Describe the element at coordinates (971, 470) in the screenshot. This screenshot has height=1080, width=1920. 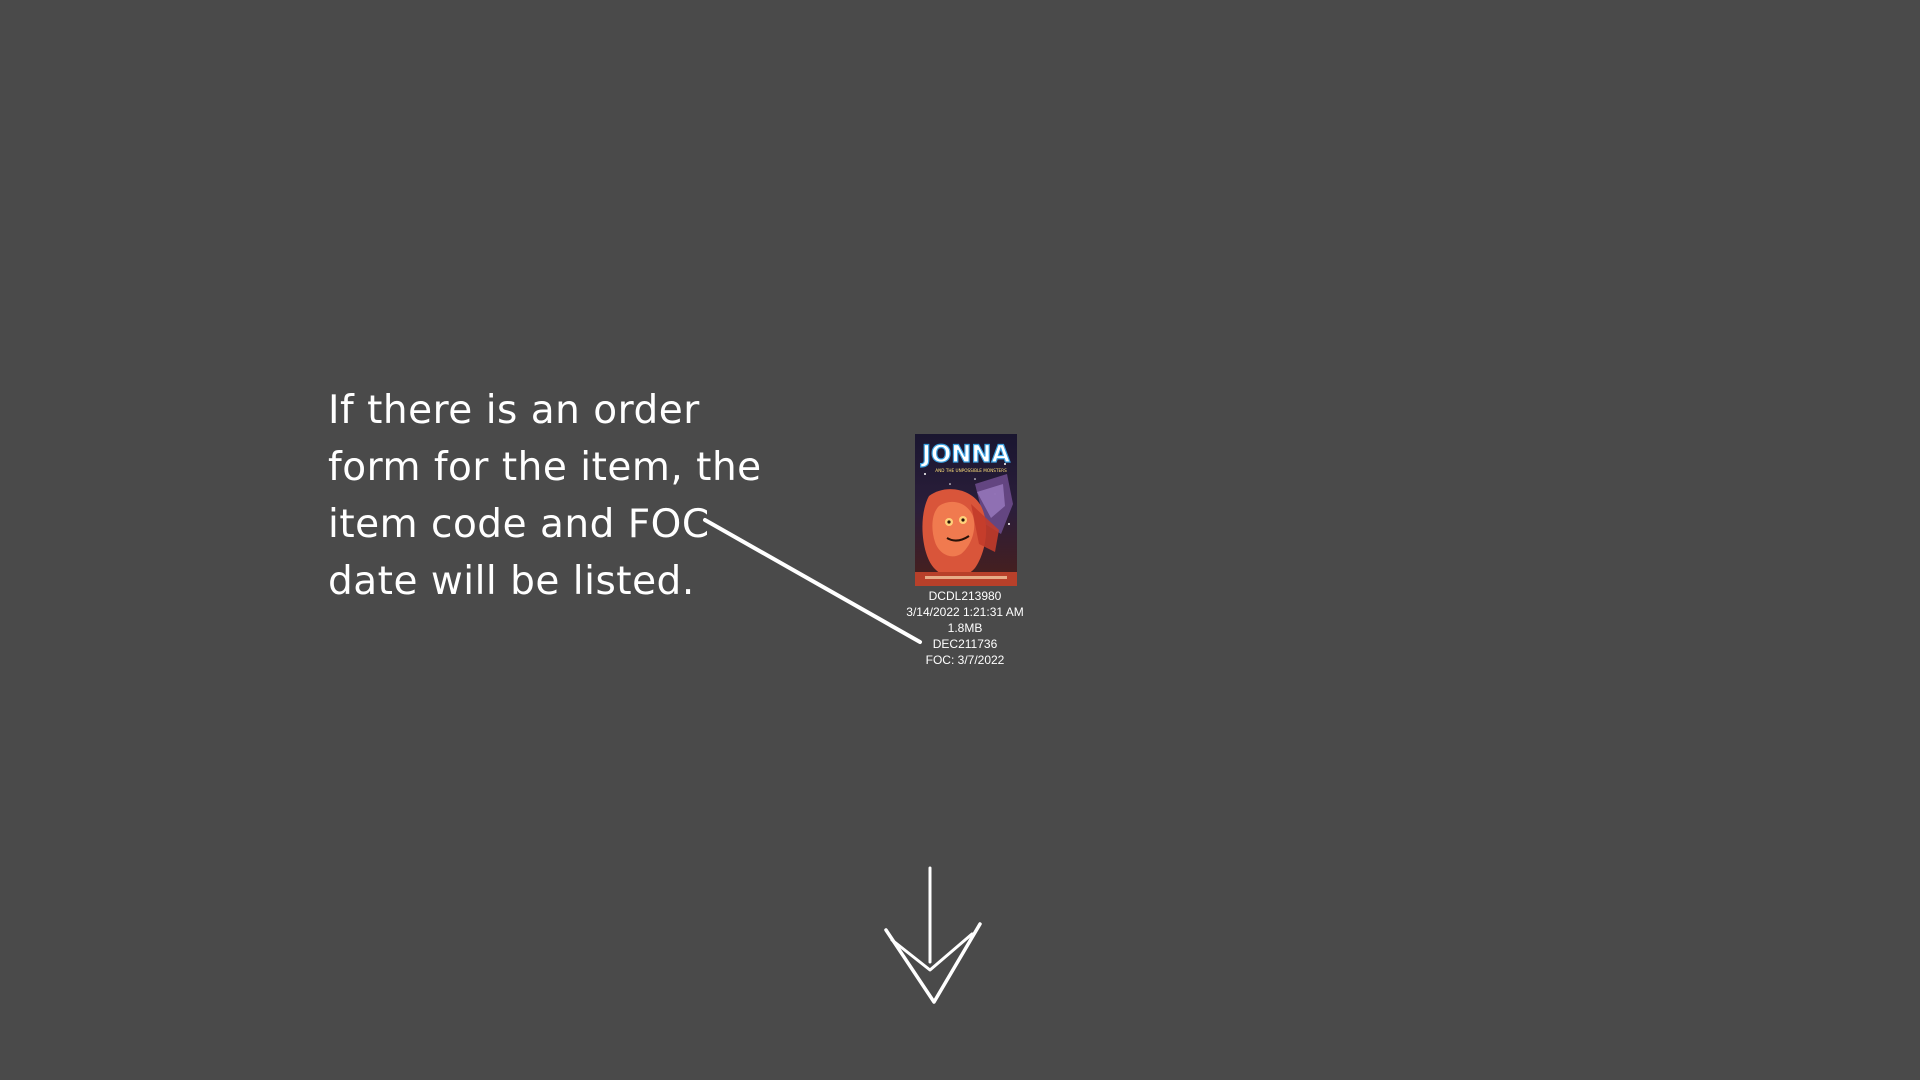
I see `cover-subtitle: AND THE UNPOSSIBLE MONSTERS` at that location.